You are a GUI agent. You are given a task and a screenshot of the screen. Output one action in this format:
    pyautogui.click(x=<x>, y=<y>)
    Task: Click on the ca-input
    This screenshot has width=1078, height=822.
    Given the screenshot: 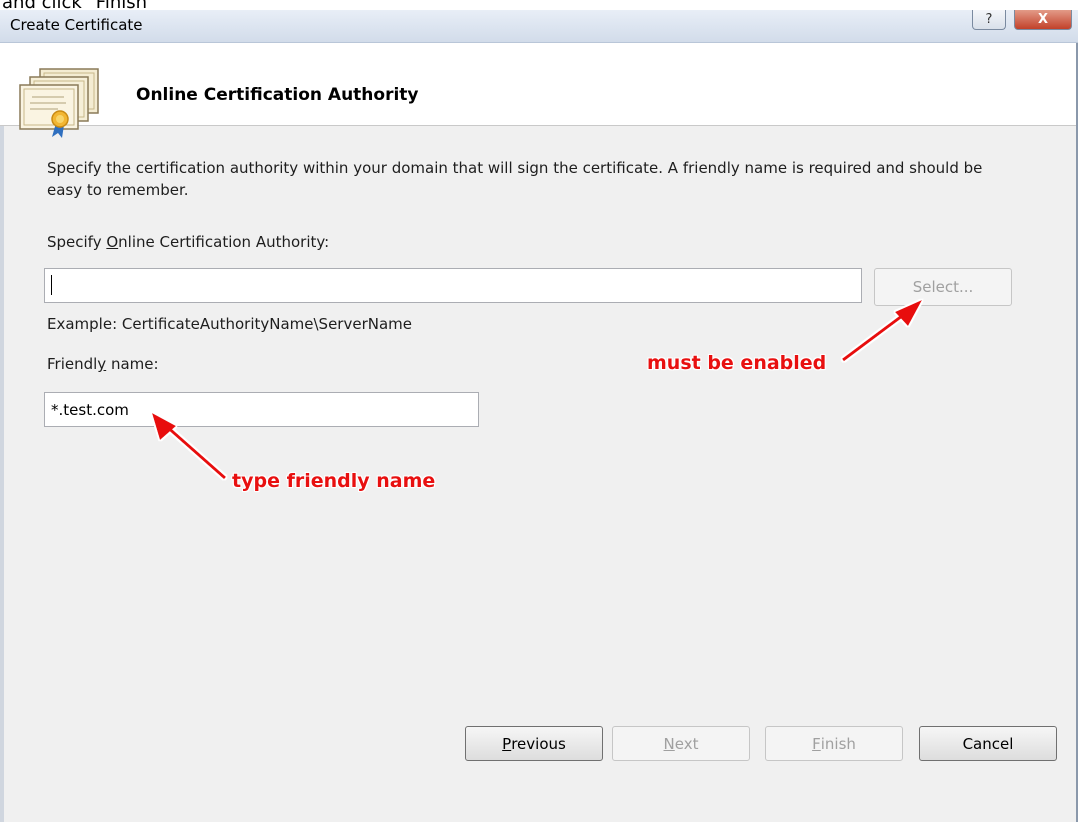 What is the action you would take?
    pyautogui.click(x=453, y=285)
    